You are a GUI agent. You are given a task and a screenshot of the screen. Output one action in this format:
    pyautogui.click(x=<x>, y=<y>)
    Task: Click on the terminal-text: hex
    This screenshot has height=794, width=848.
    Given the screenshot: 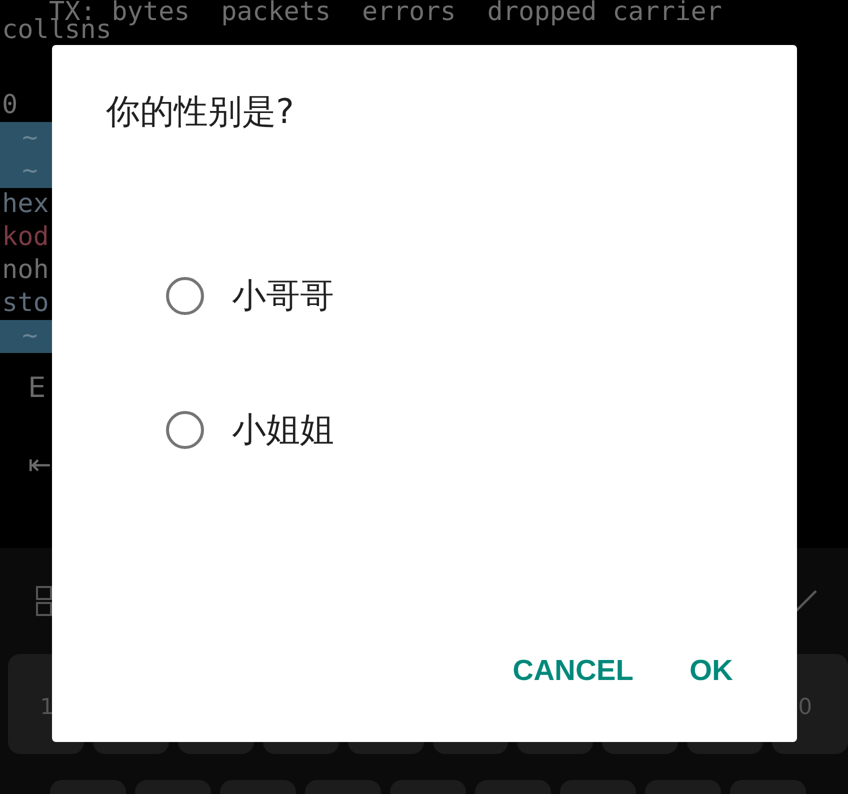 What is the action you would take?
    pyautogui.click(x=25, y=204)
    